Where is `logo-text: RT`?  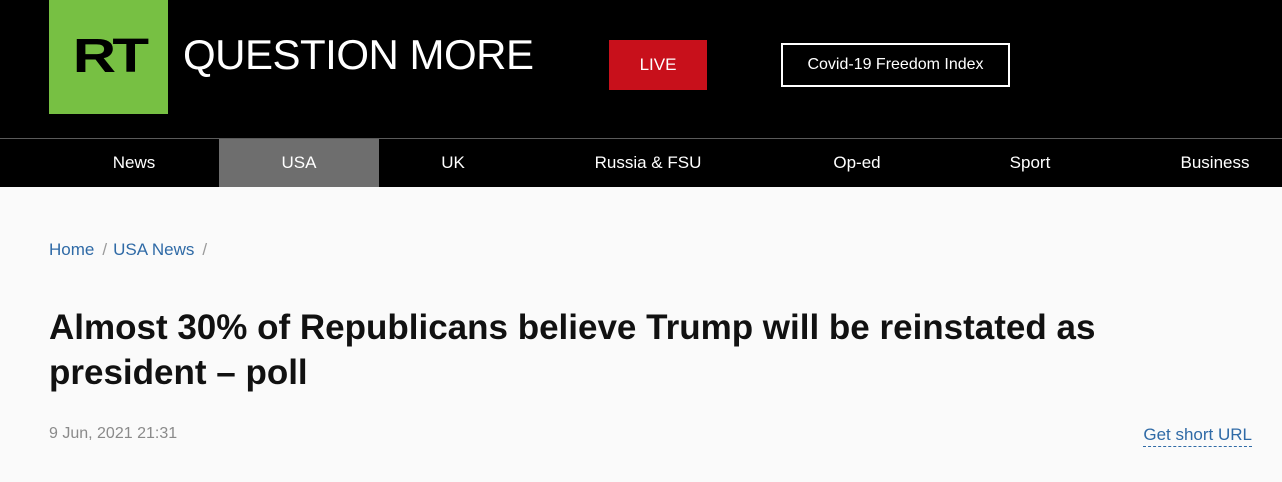
logo-text: RT is located at coordinates (110, 56).